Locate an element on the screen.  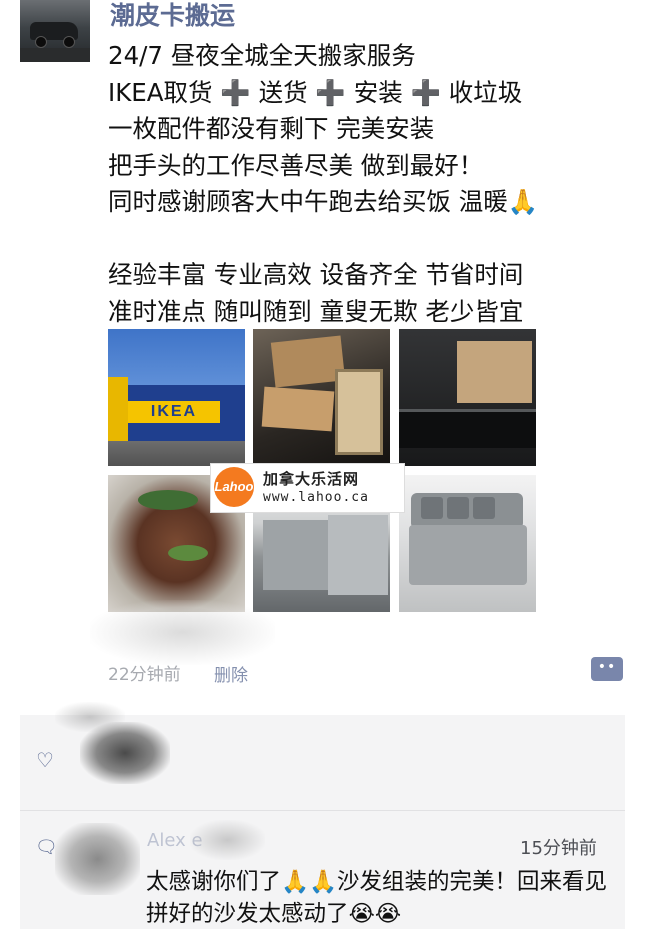
site-watermark: Lahoo 加拿大乐活网 www.lahoo.ca is located at coordinates (307, 488).